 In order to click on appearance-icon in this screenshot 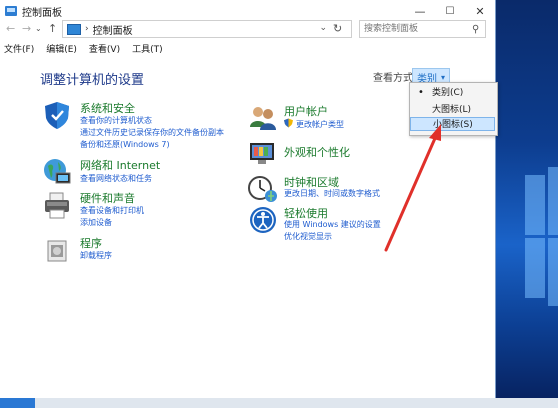, I will do `click(263, 153)`.